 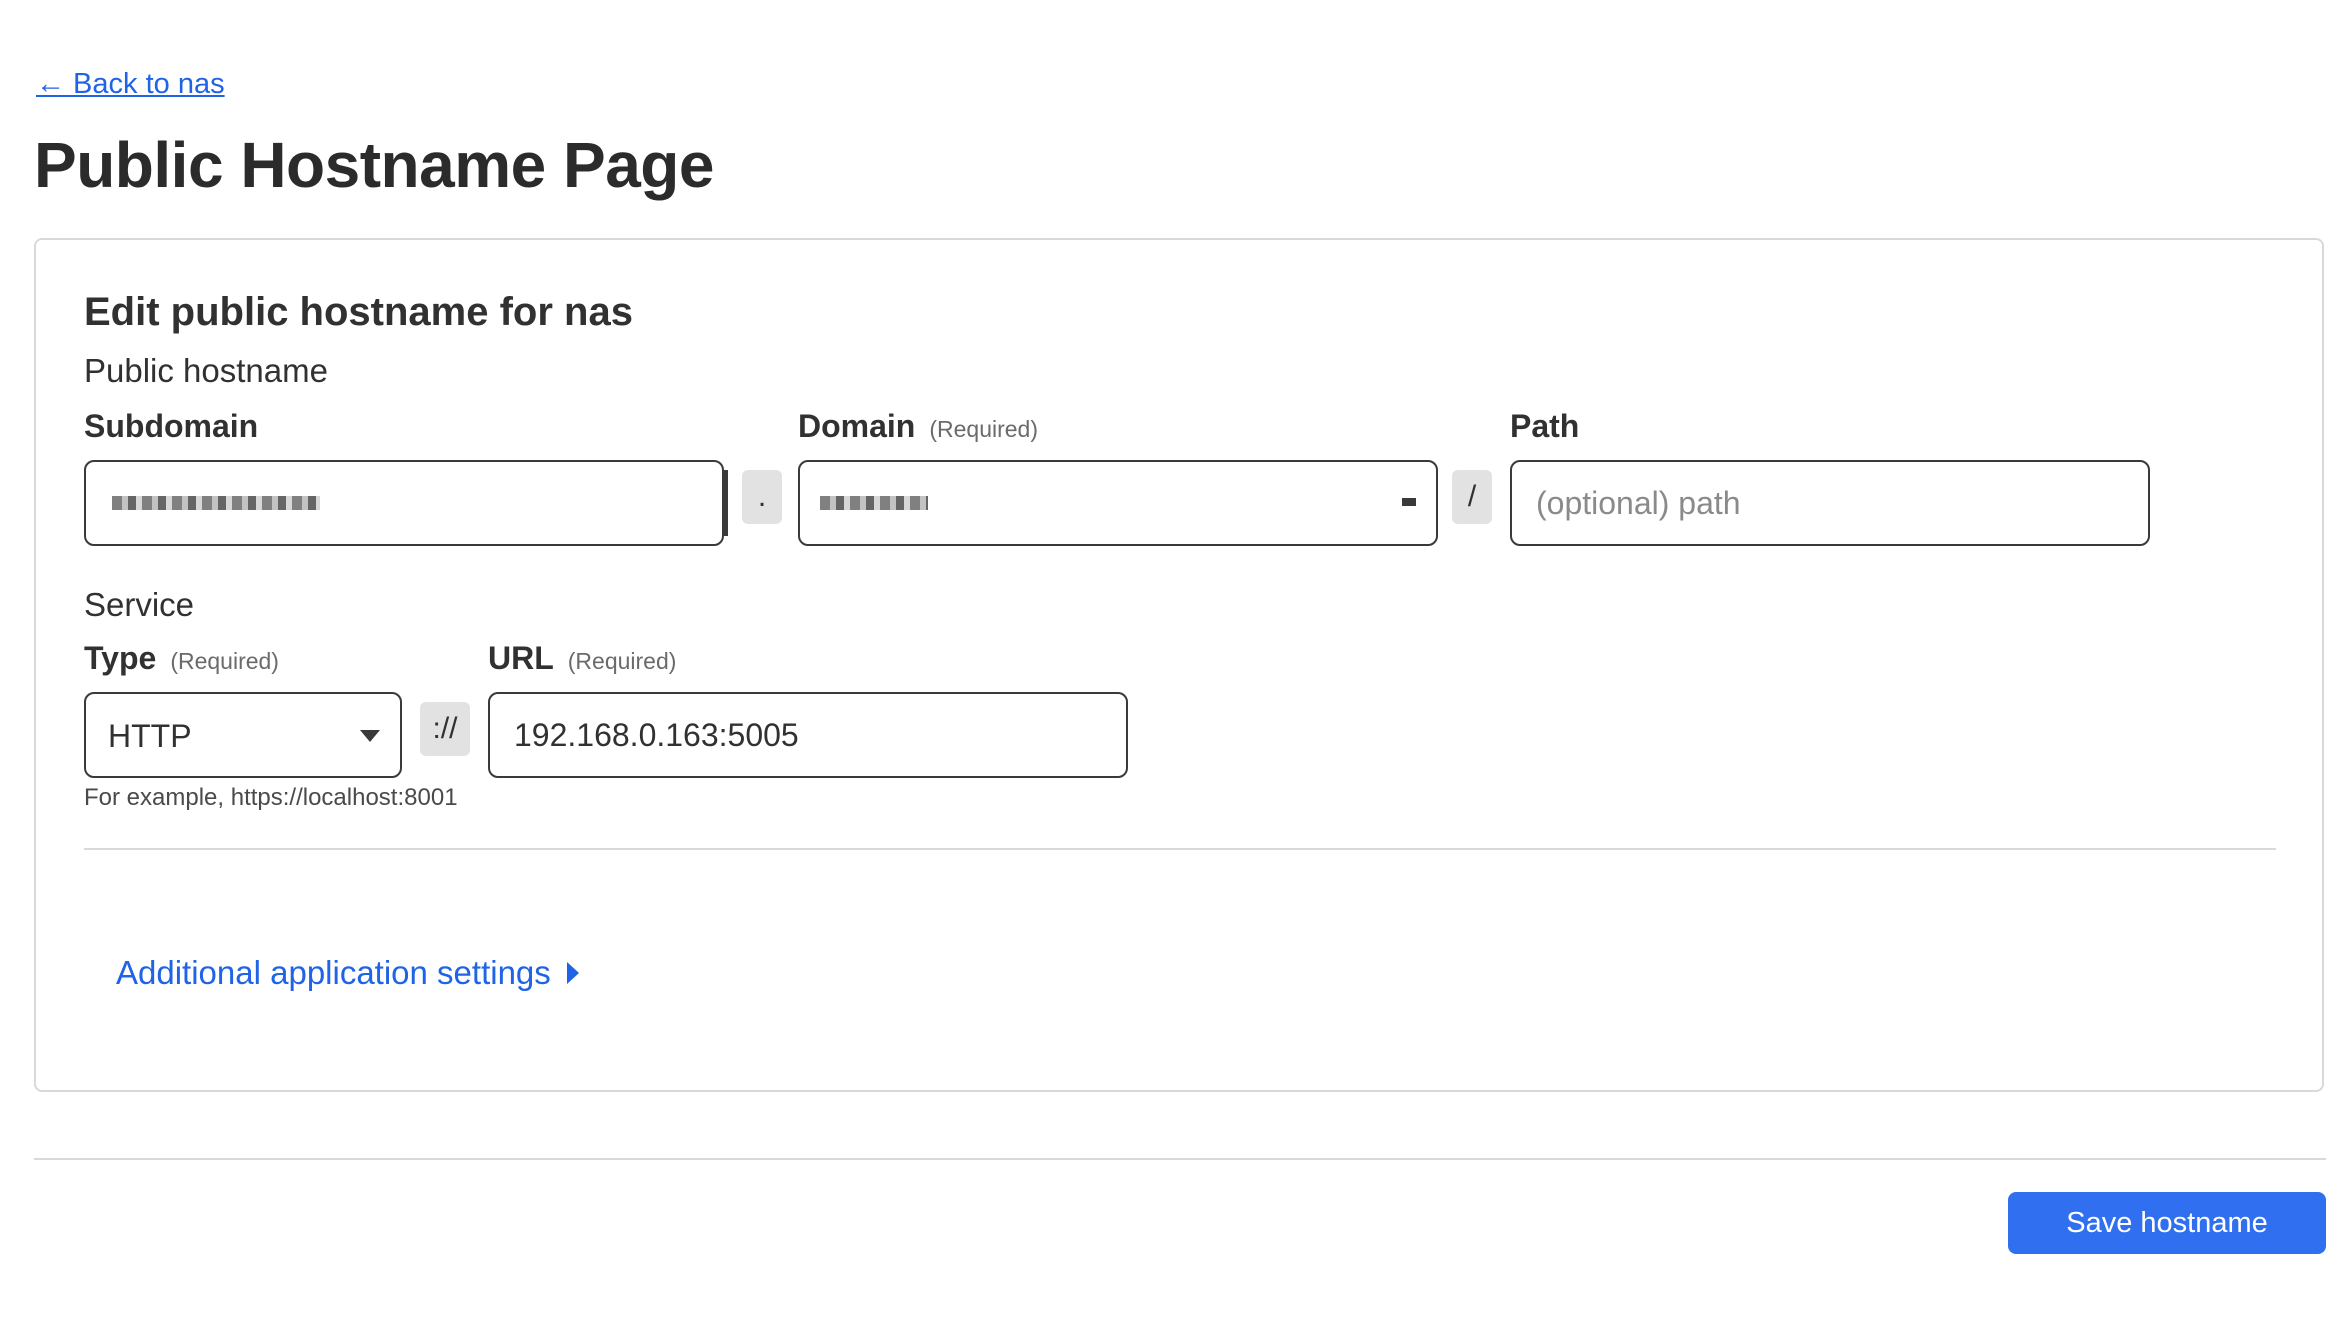 What do you see at coordinates (150, 736) in the screenshot?
I see `type-select-value: HTTP` at bounding box center [150, 736].